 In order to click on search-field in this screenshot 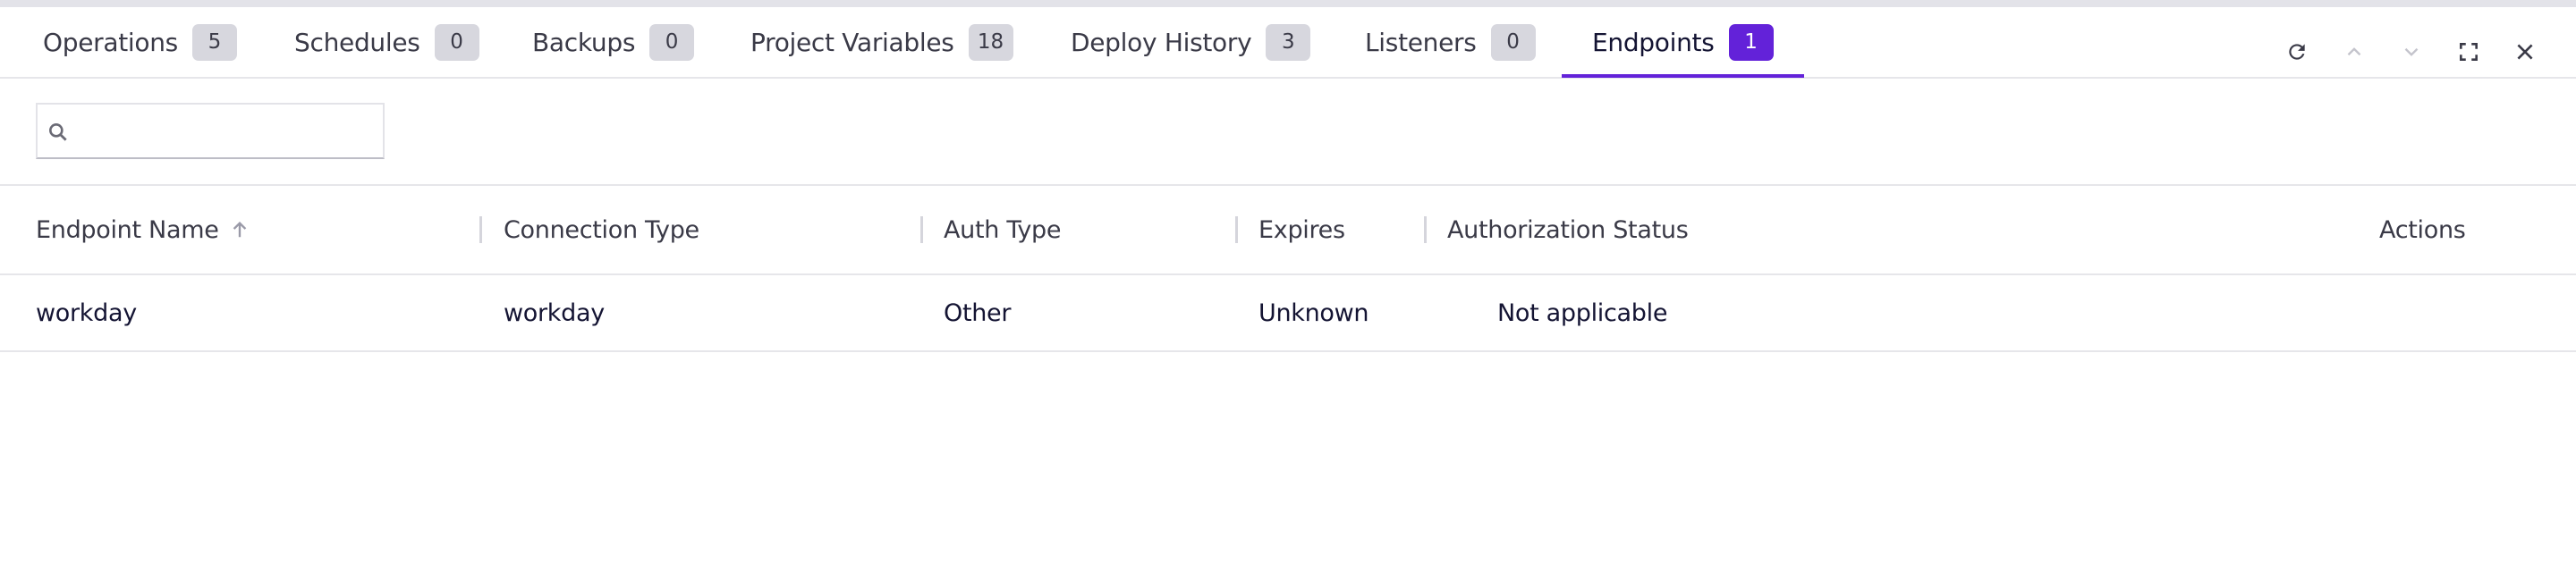, I will do `click(210, 131)`.